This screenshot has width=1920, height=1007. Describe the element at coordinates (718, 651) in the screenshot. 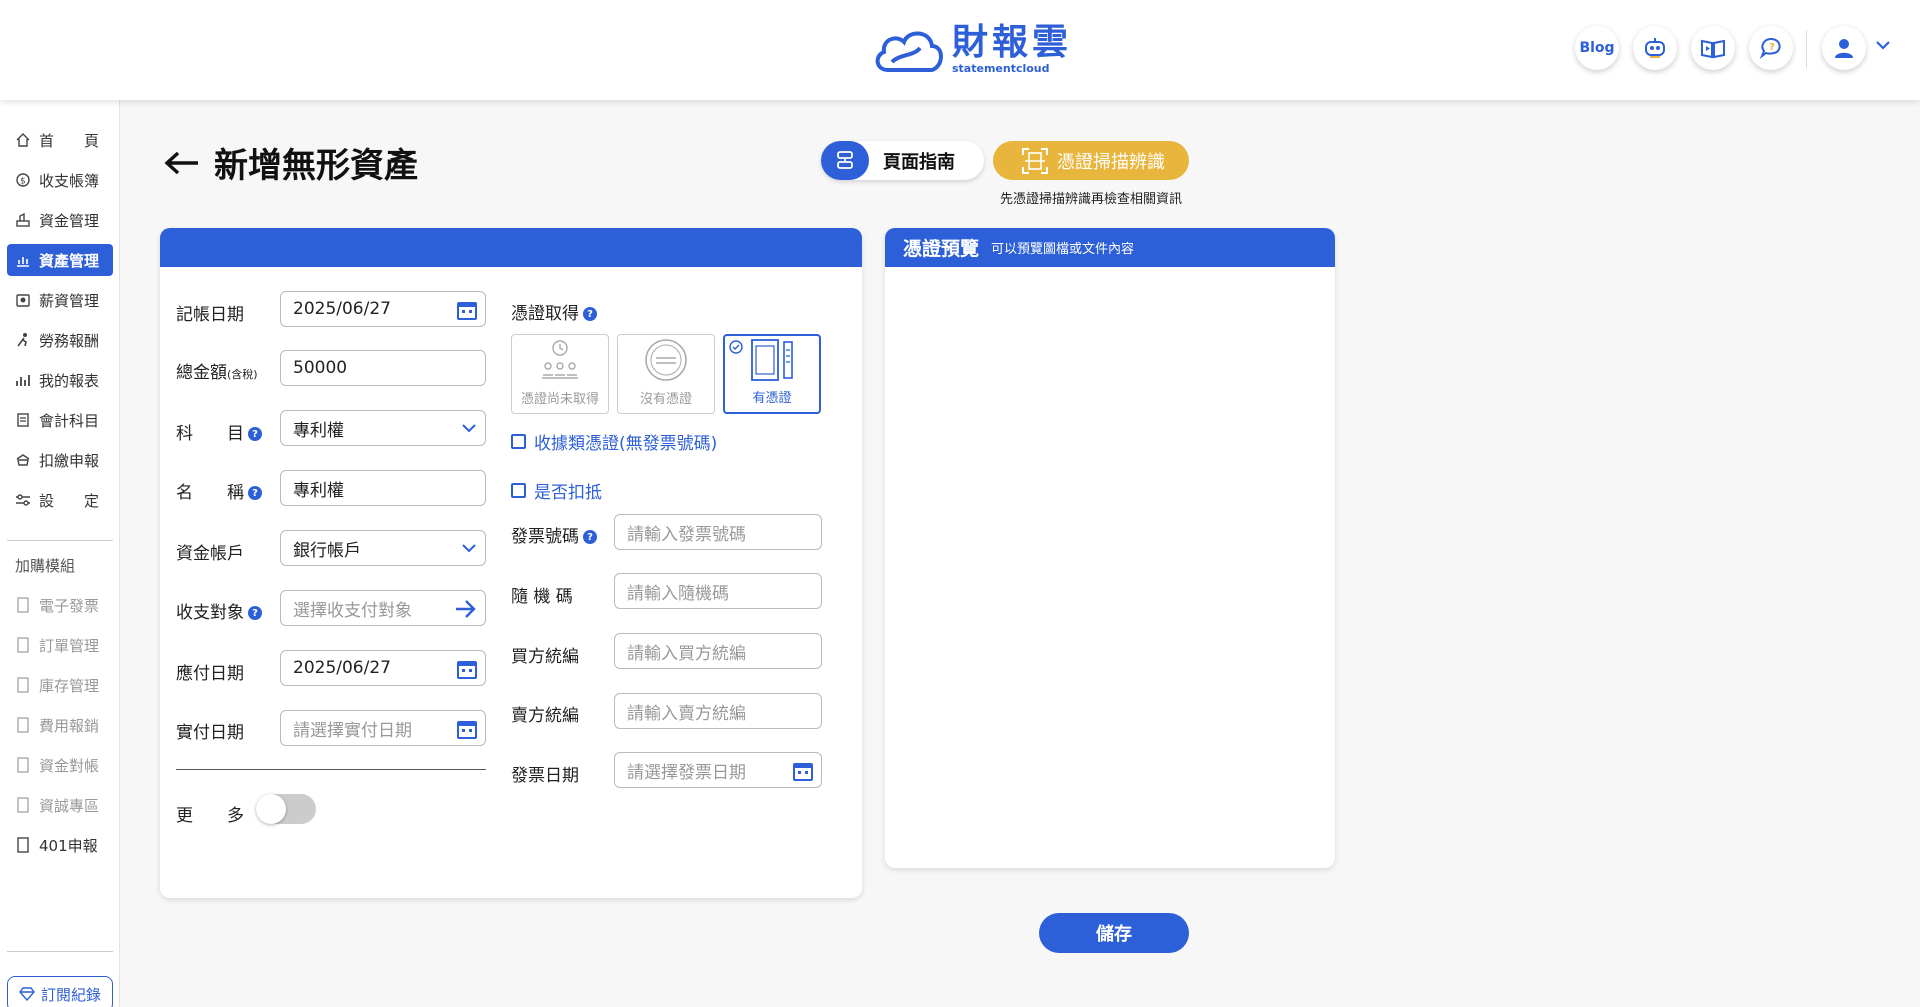

I see `buyer-tax-id-input: 請輸入買方統編` at that location.